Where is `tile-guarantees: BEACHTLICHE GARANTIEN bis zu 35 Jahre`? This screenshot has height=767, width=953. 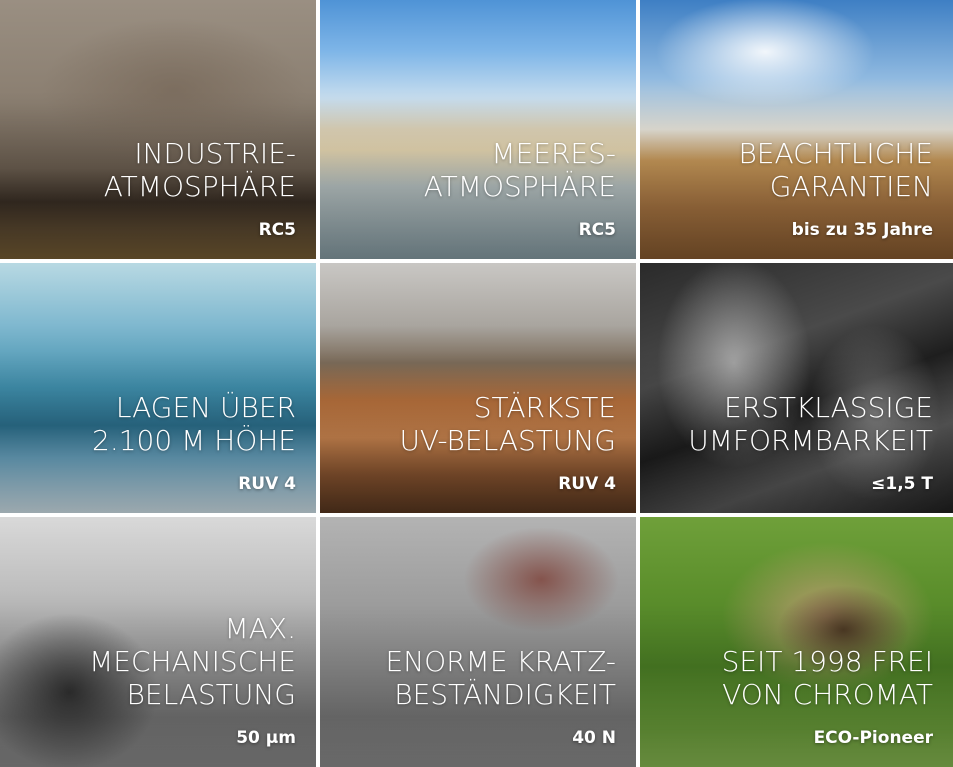
tile-guarantees: BEACHTLICHE GARANTIEN bis zu 35 Jahre is located at coordinates (796, 129).